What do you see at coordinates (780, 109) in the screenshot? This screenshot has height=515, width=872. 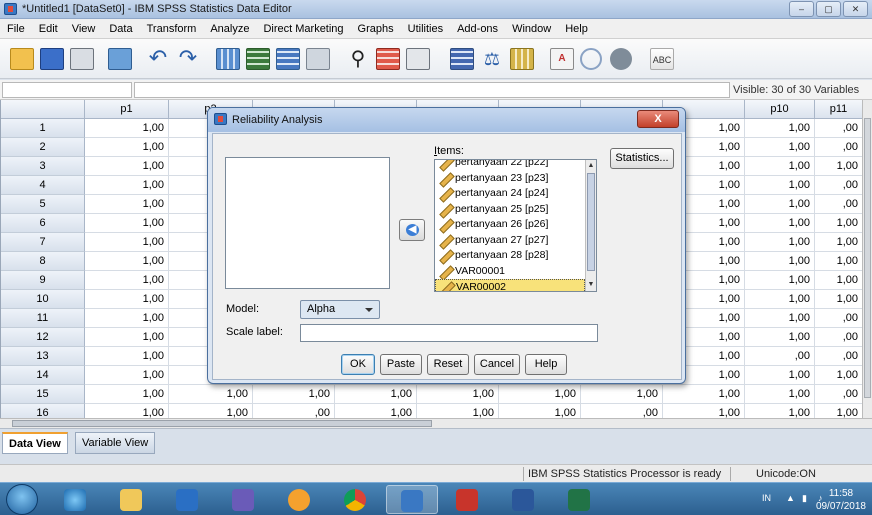 I see `column-header: p10` at bounding box center [780, 109].